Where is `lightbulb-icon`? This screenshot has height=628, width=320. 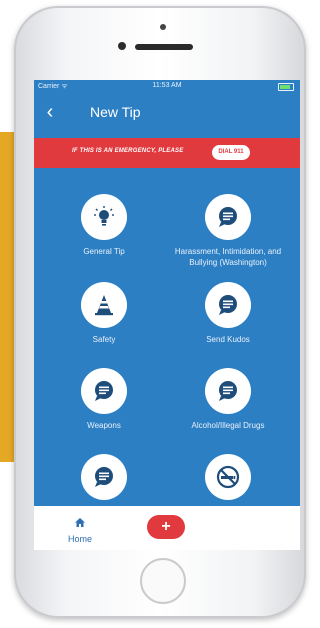
lightbulb-icon is located at coordinates (104, 216).